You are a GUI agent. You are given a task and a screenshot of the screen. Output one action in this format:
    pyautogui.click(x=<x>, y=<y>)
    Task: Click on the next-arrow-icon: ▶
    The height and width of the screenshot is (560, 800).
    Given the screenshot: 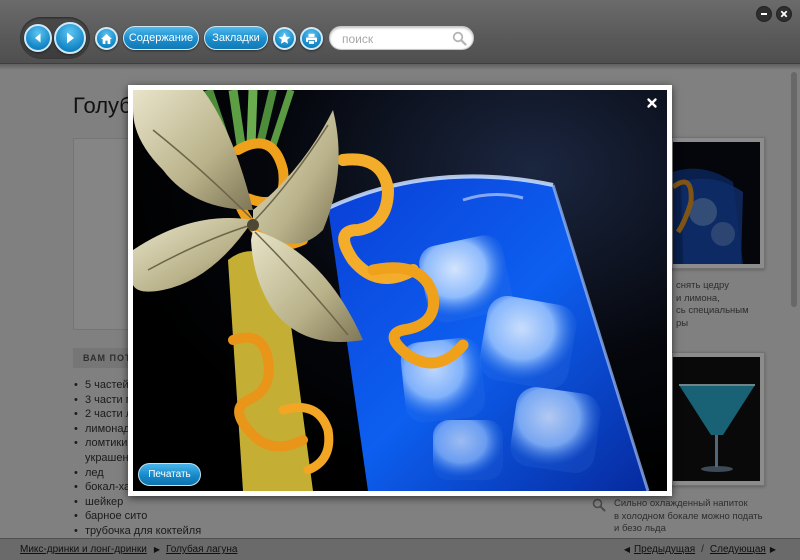 What is the action you would take?
    pyautogui.click(x=772, y=549)
    